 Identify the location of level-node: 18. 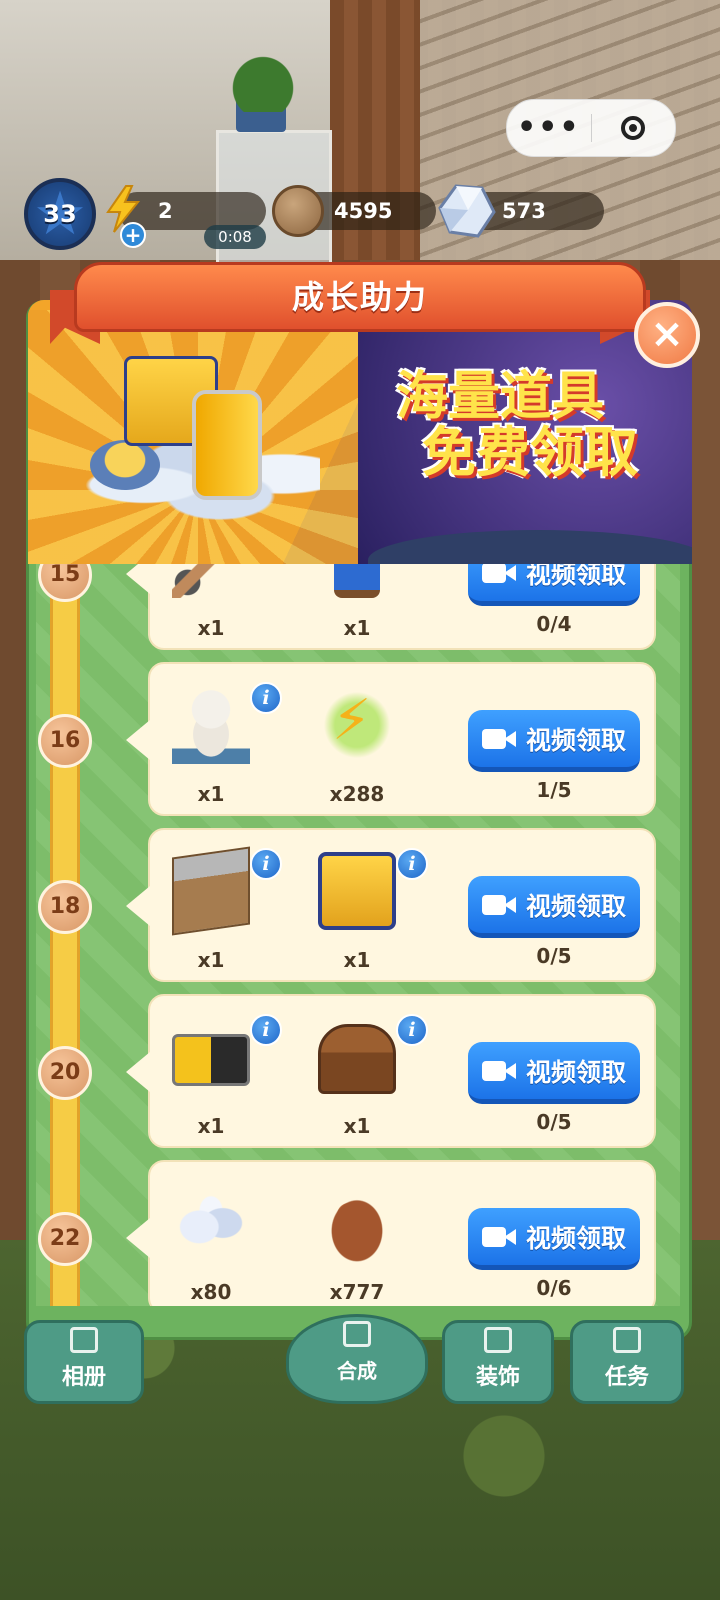
(65, 907).